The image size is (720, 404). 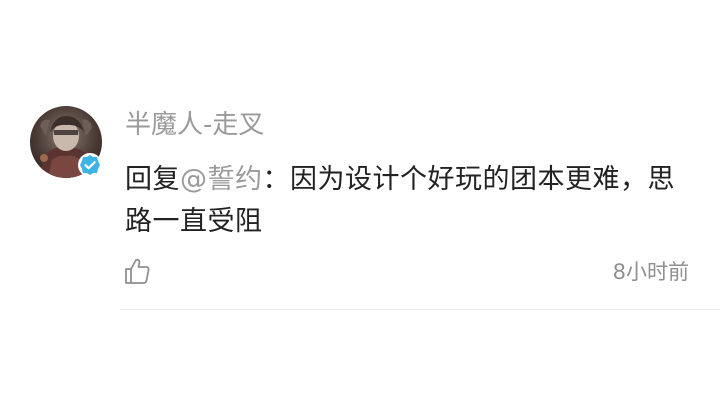 I want to click on avatar, so click(x=66, y=142).